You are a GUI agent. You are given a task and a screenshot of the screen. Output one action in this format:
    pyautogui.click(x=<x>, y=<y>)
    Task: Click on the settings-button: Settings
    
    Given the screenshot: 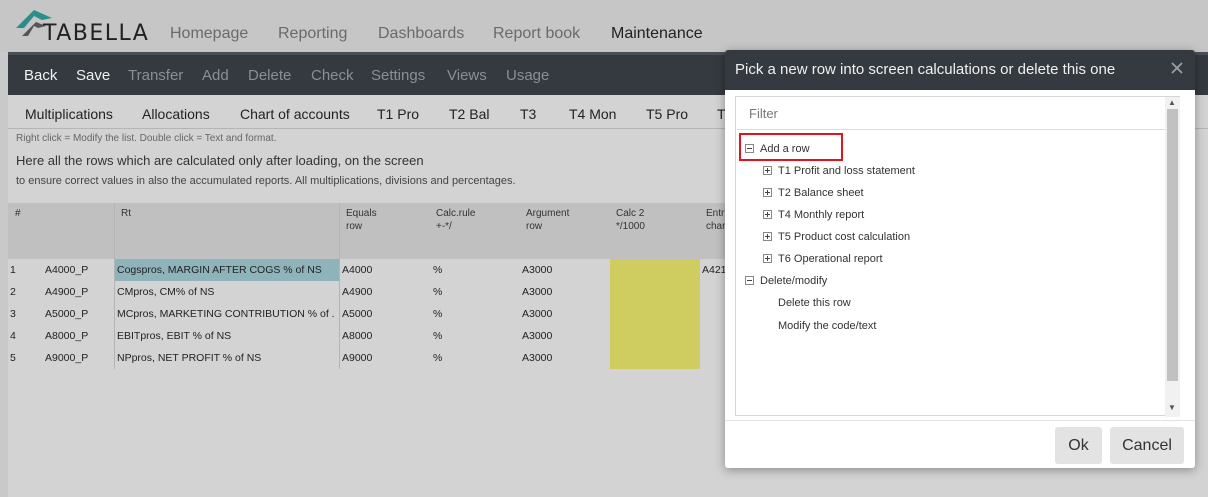 What is the action you would take?
    pyautogui.click(x=398, y=75)
    